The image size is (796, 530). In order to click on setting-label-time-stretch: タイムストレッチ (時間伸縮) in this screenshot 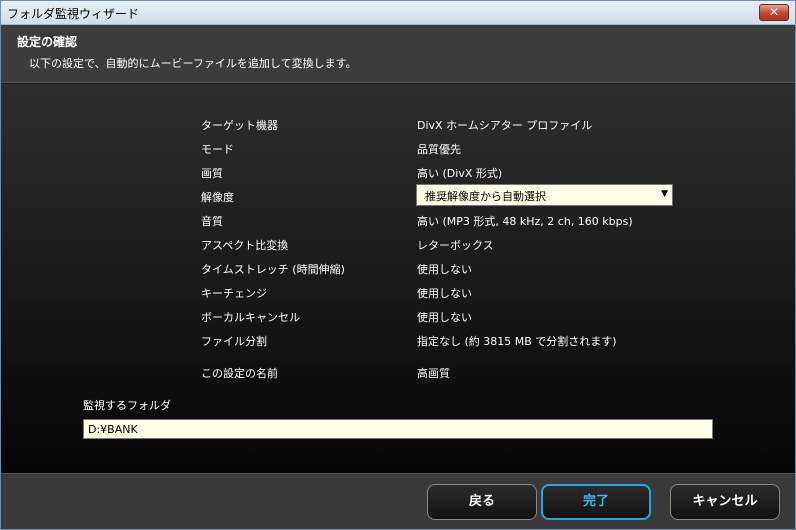, I will do `click(273, 269)`.